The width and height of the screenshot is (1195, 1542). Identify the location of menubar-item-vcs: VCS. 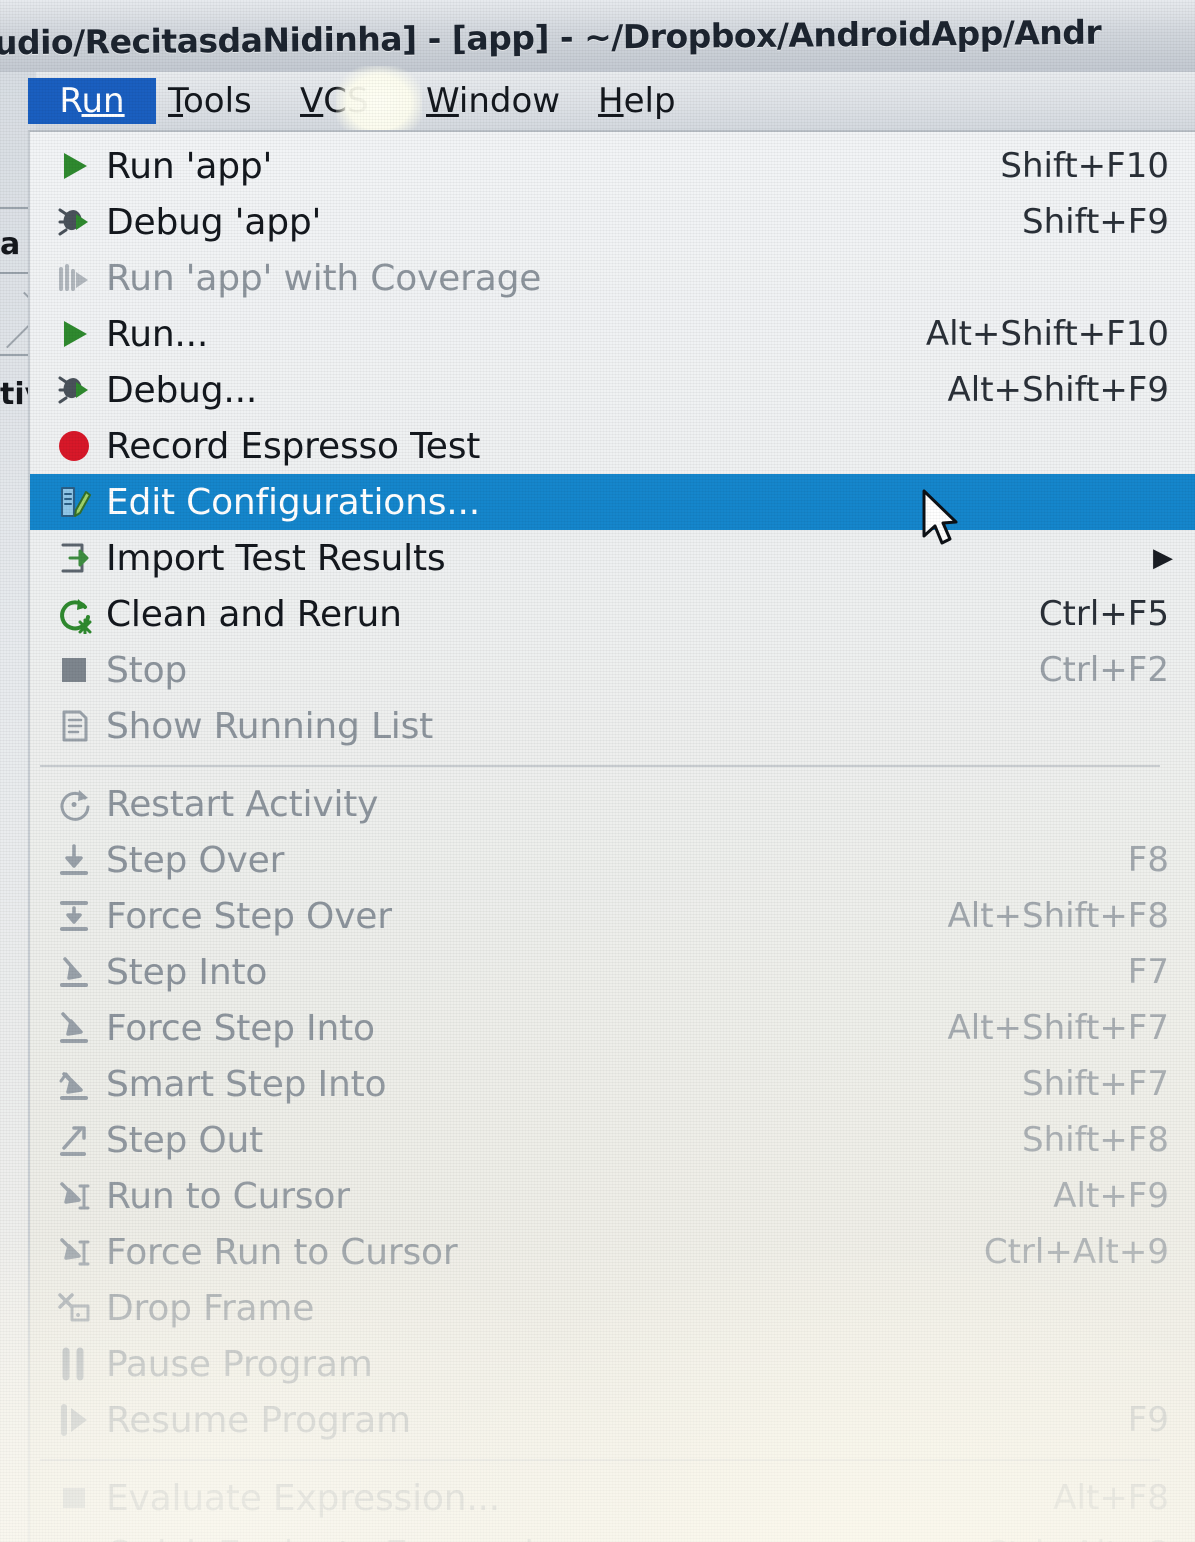
(334, 101).